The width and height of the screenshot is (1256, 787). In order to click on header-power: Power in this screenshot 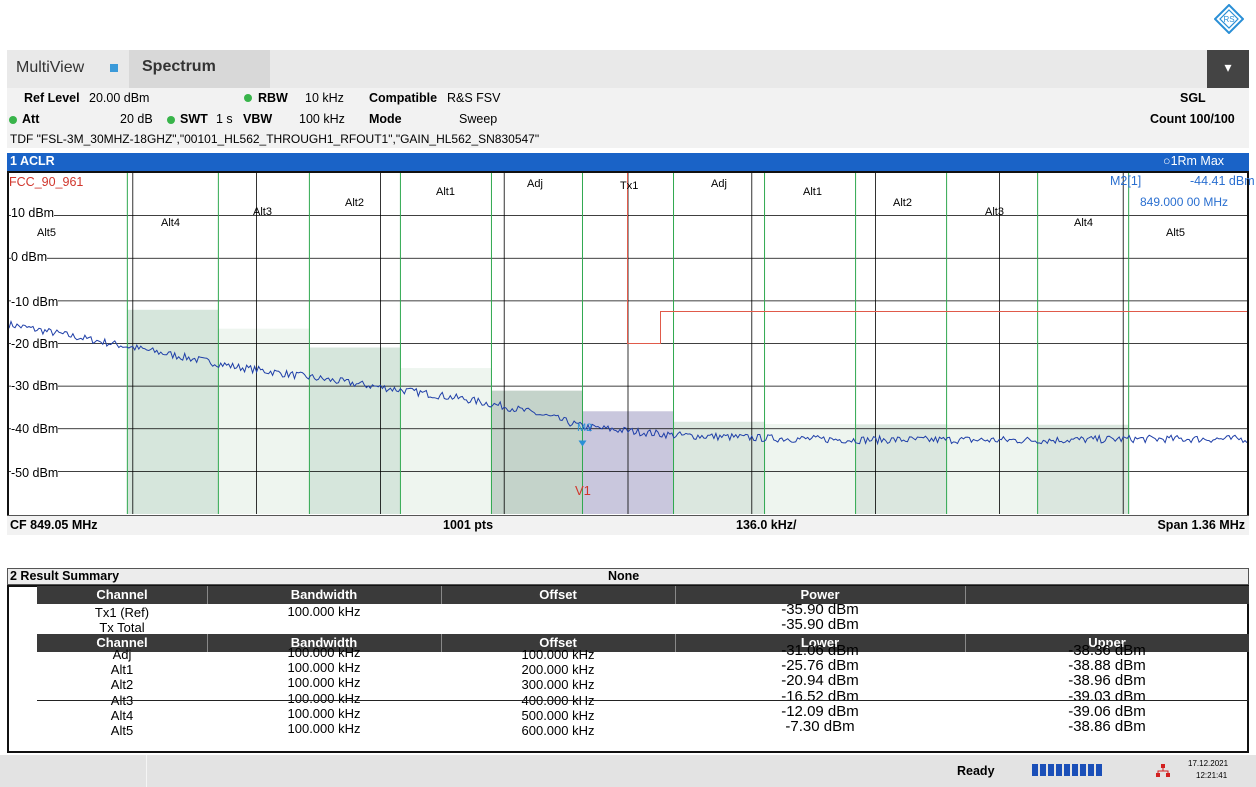, I will do `click(820, 594)`.